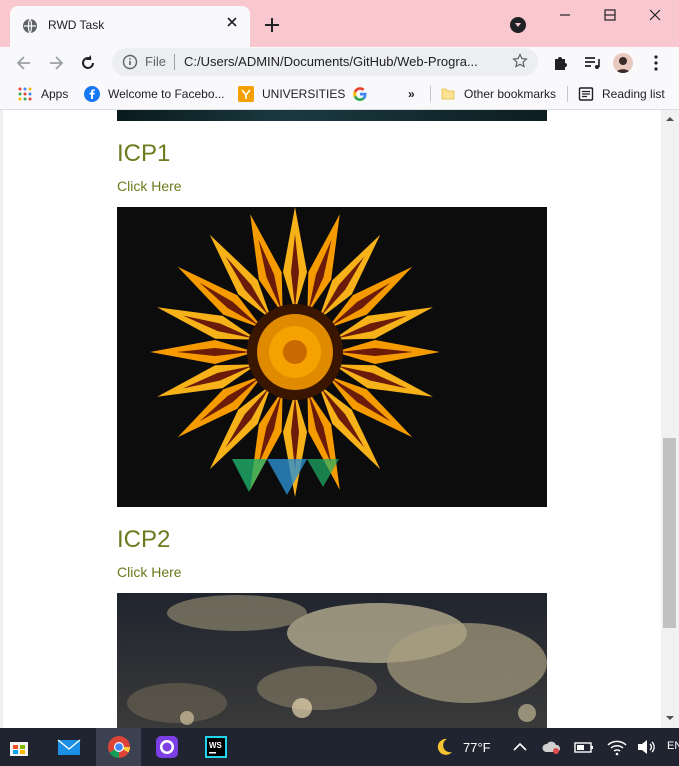 The width and height of the screenshot is (679, 766). I want to click on universities-icon, so click(246, 94).